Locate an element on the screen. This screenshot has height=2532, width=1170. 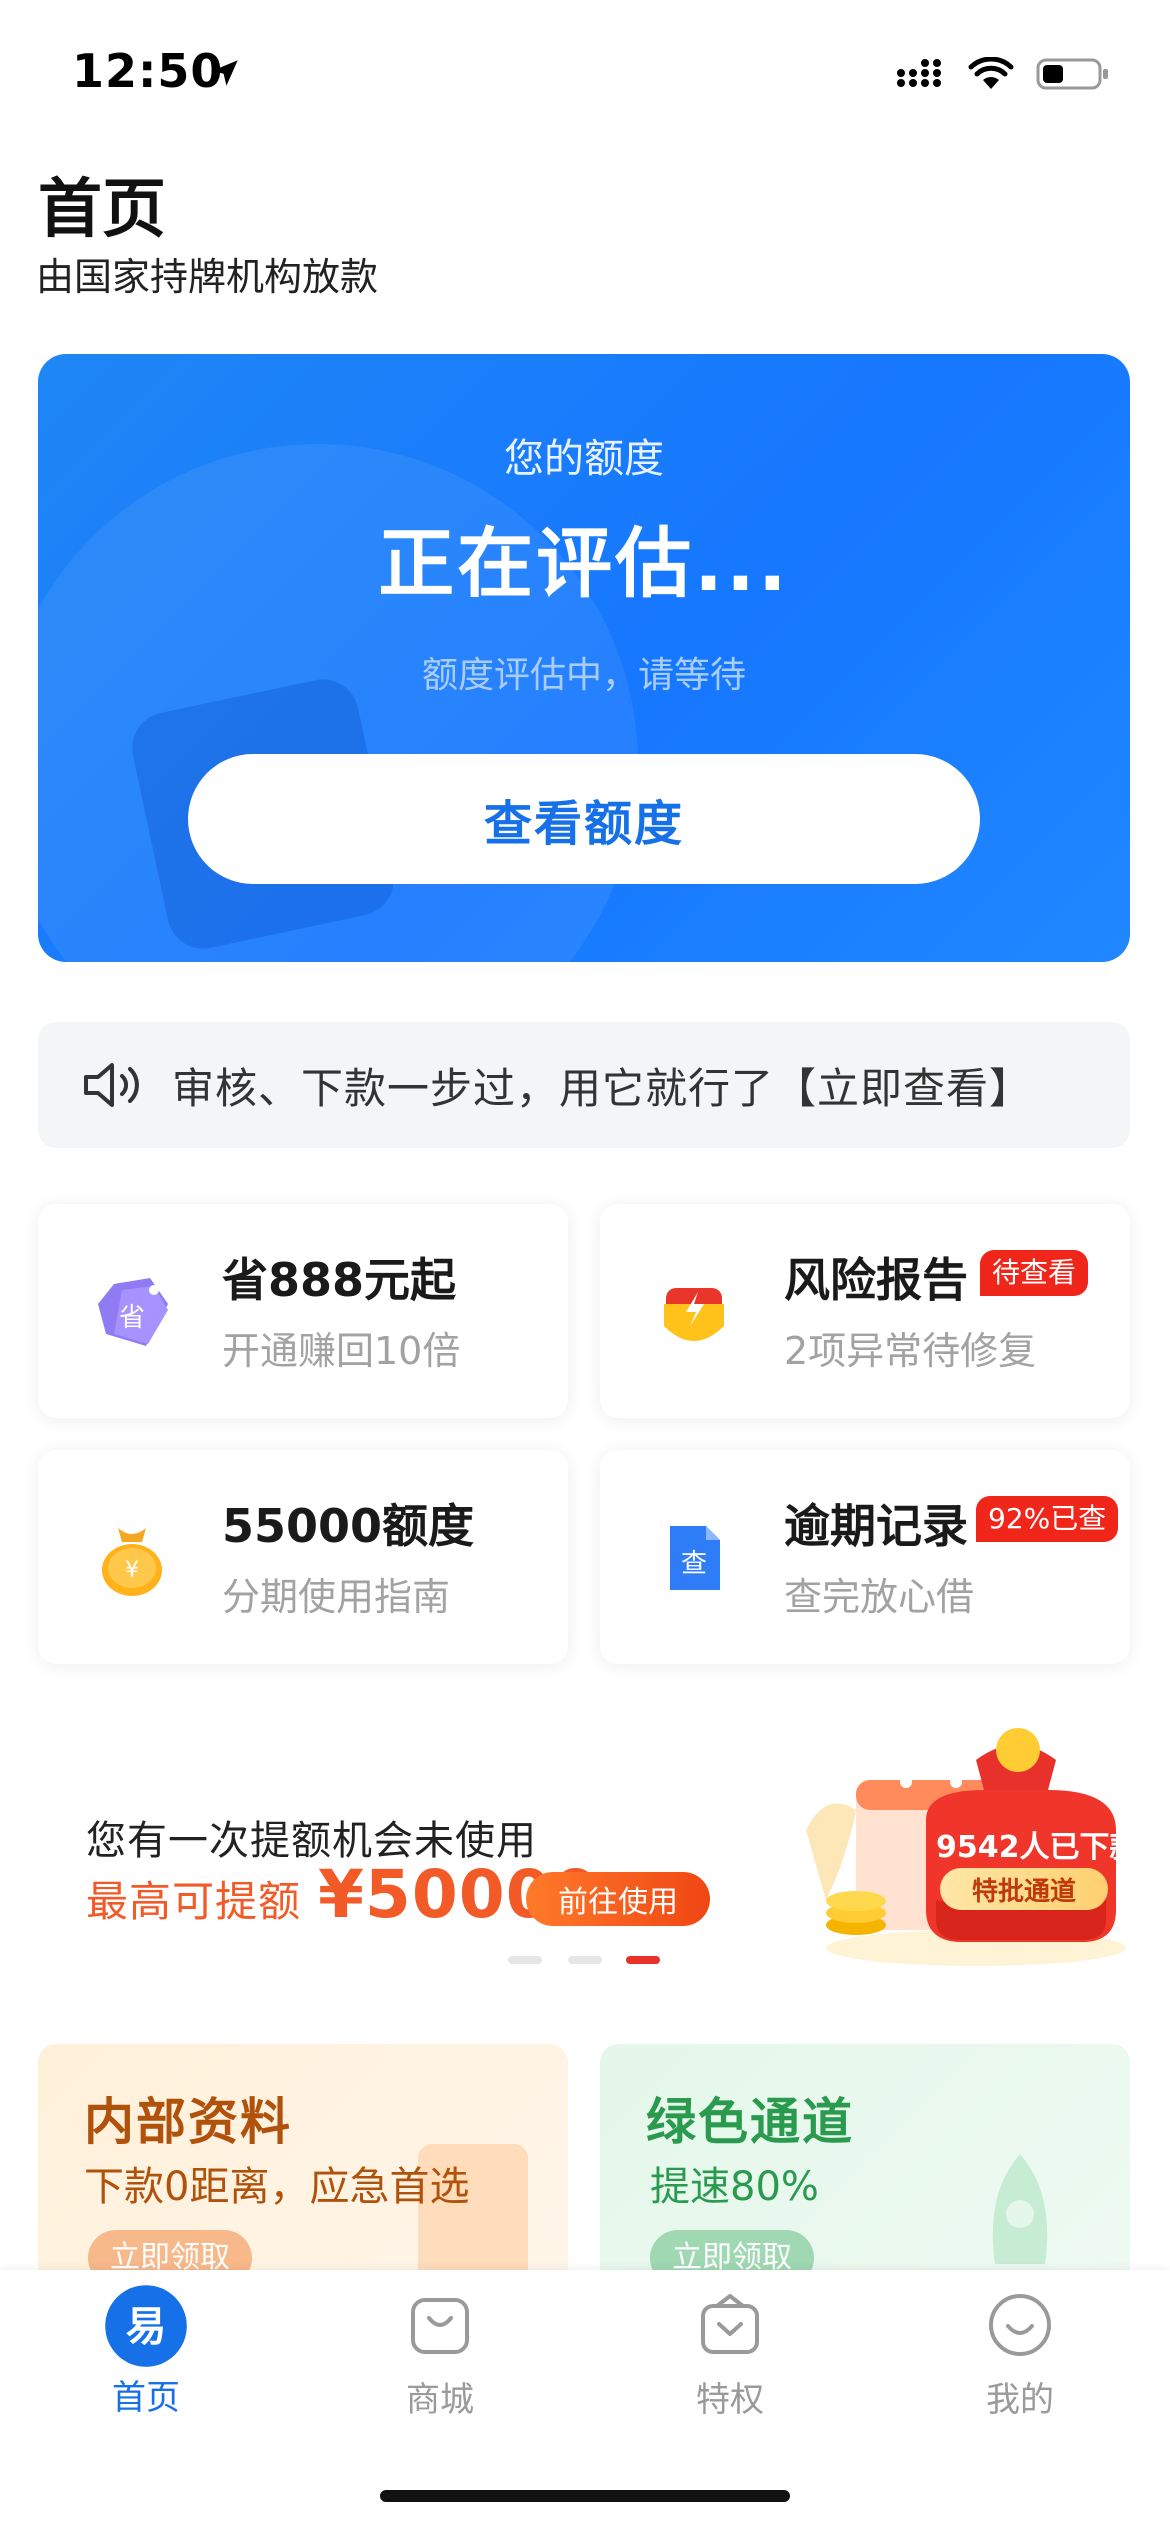
tab-label: 首页 is located at coordinates (146, 2398).